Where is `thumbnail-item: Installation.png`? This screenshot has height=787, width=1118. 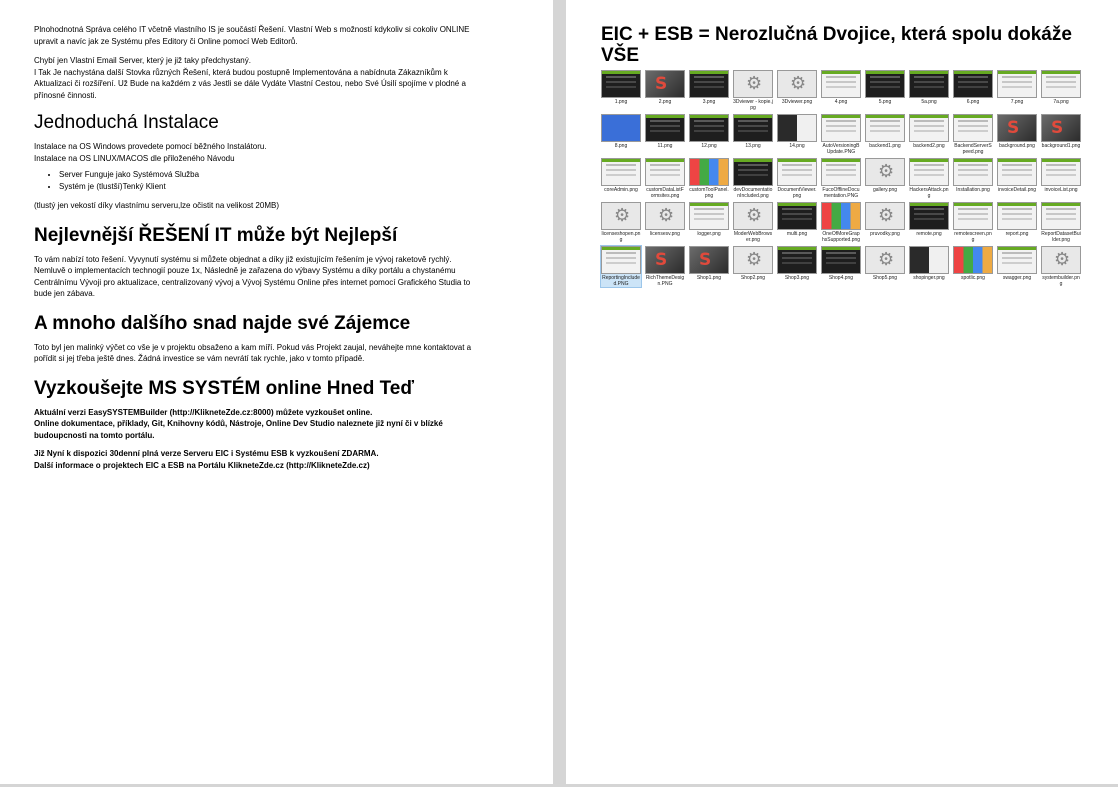
thumbnail-item: Installation.png is located at coordinates (973, 178).